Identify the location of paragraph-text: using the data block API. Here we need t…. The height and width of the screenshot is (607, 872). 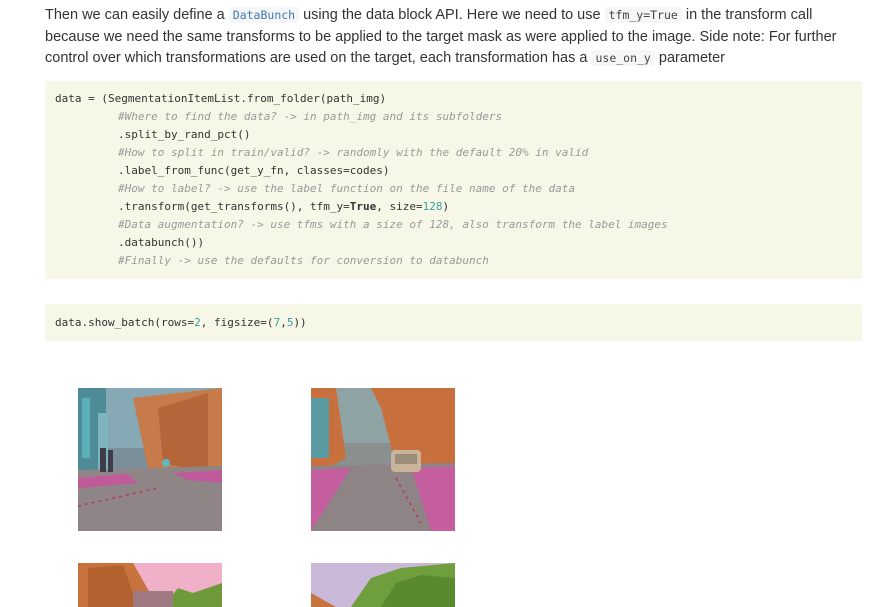
(452, 15).